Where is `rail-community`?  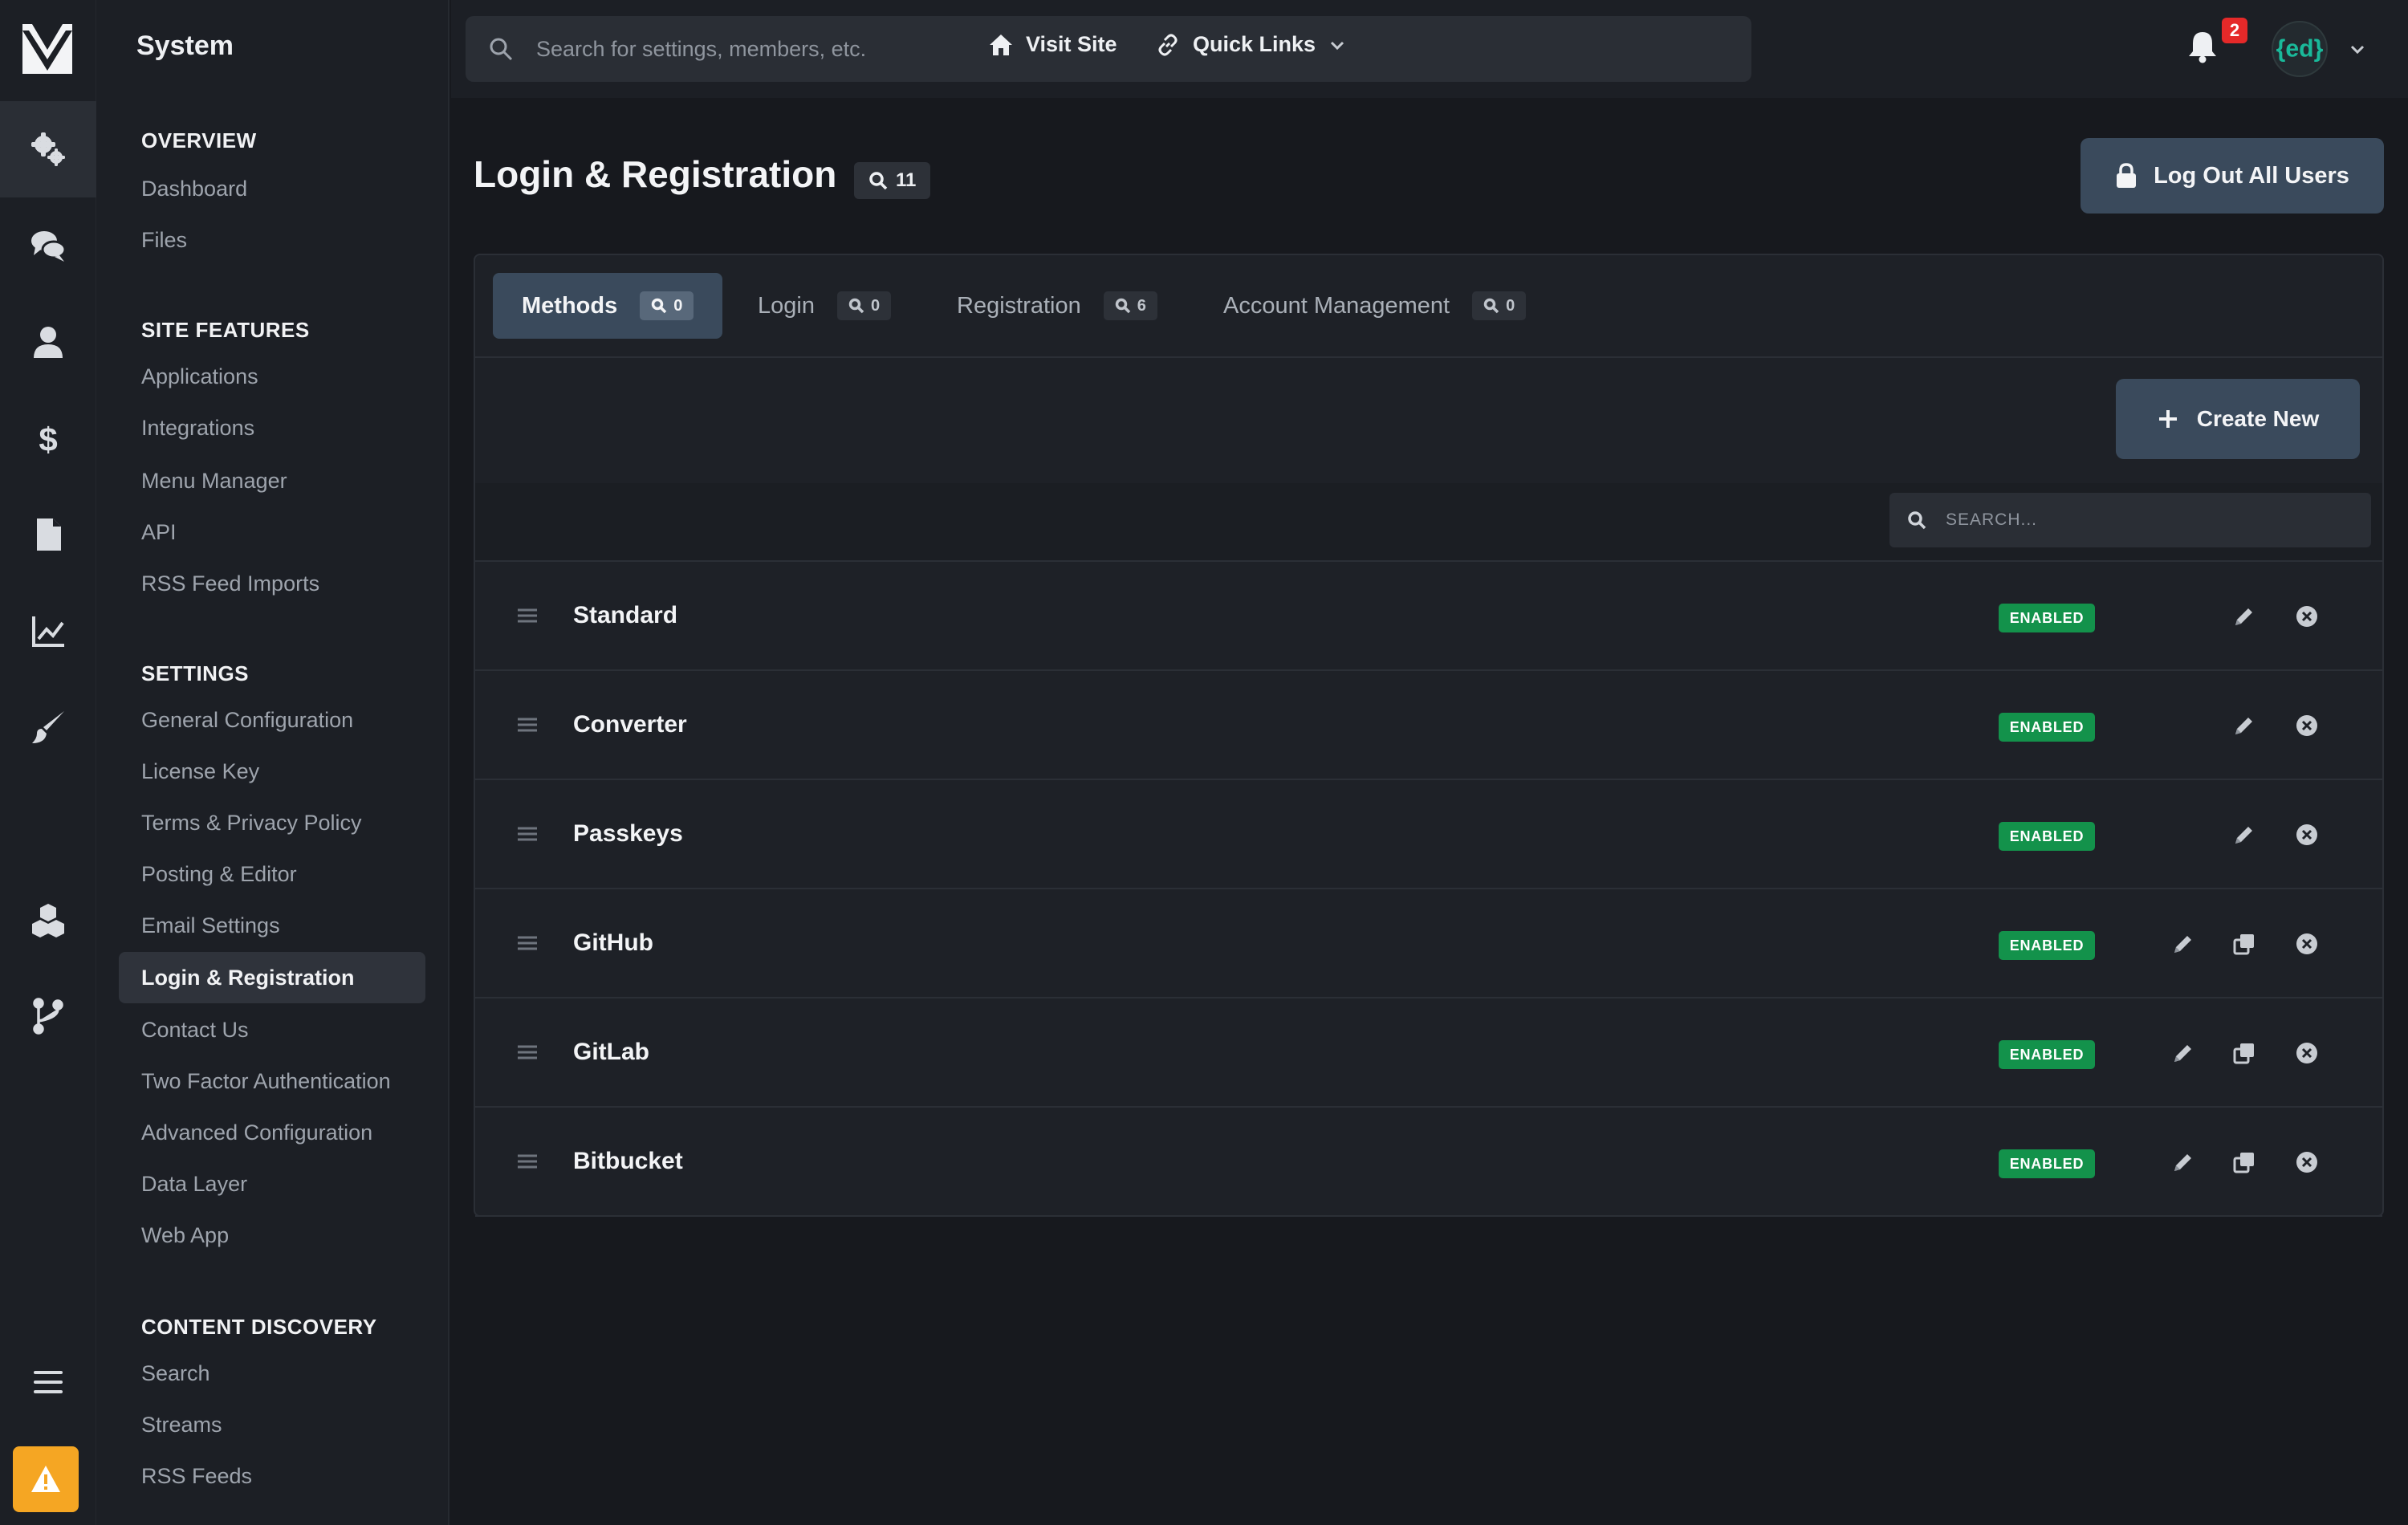 rail-community is located at coordinates (48, 246).